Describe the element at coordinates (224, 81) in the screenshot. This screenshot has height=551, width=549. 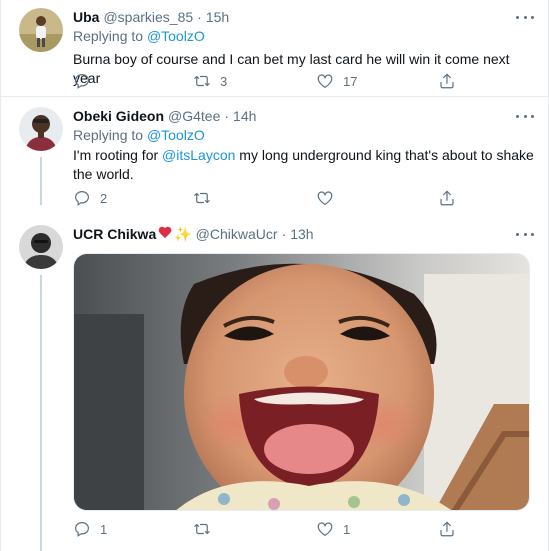
I see `retweet-count: 3` at that location.